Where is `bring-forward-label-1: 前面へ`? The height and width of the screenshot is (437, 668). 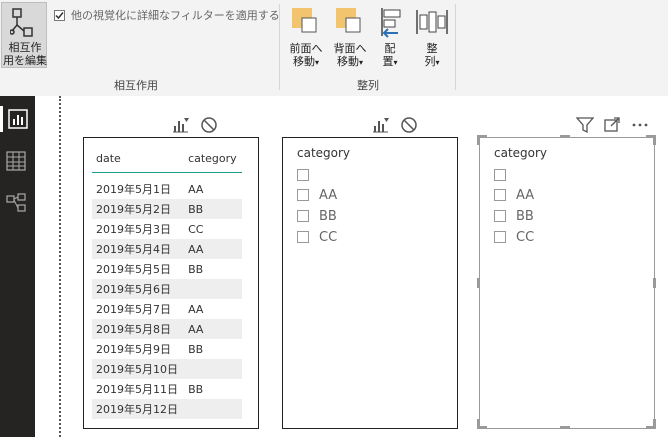
bring-forward-label-1: 前面へ is located at coordinates (306, 48).